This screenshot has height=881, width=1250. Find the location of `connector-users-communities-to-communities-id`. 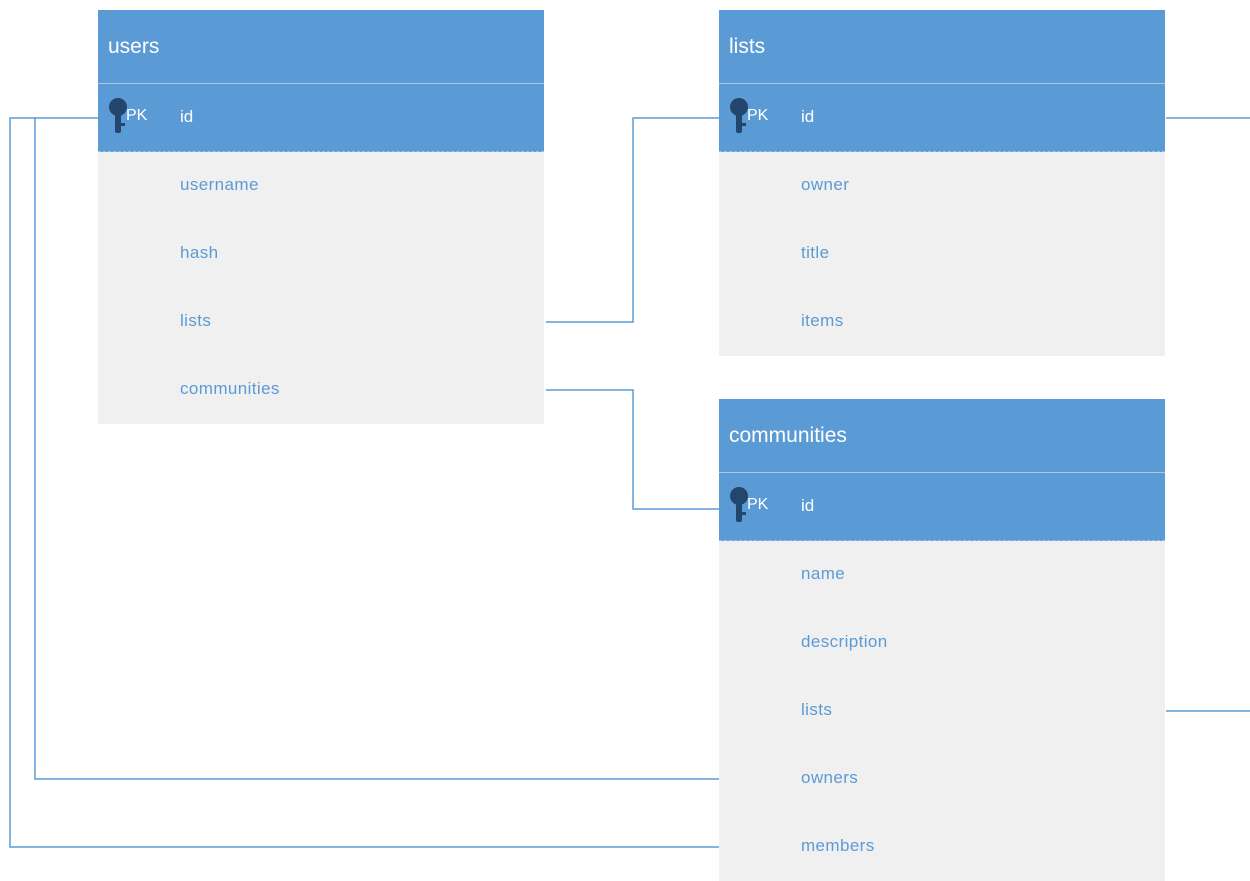

connector-users-communities-to-communities-id is located at coordinates (633, 449).